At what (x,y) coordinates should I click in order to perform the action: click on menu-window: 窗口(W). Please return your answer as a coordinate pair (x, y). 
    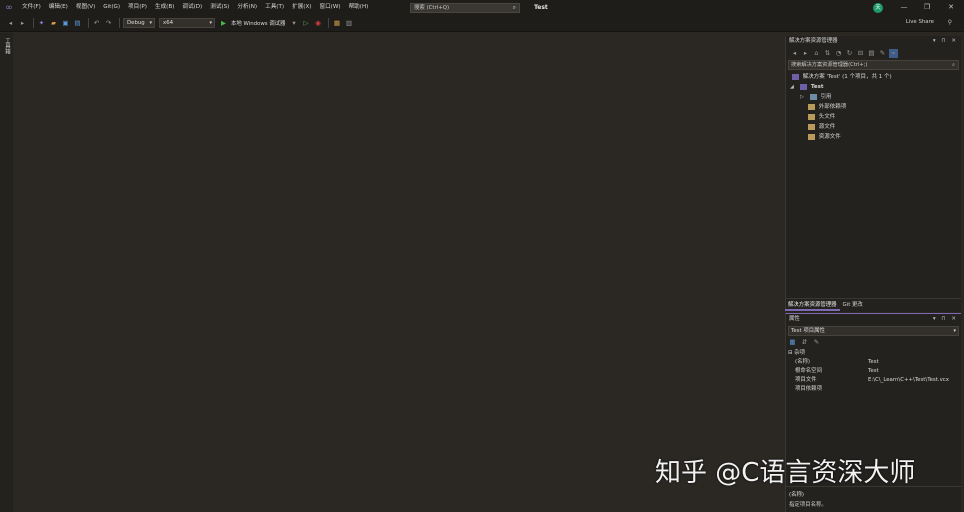
    Looking at the image, I should click on (329, 7).